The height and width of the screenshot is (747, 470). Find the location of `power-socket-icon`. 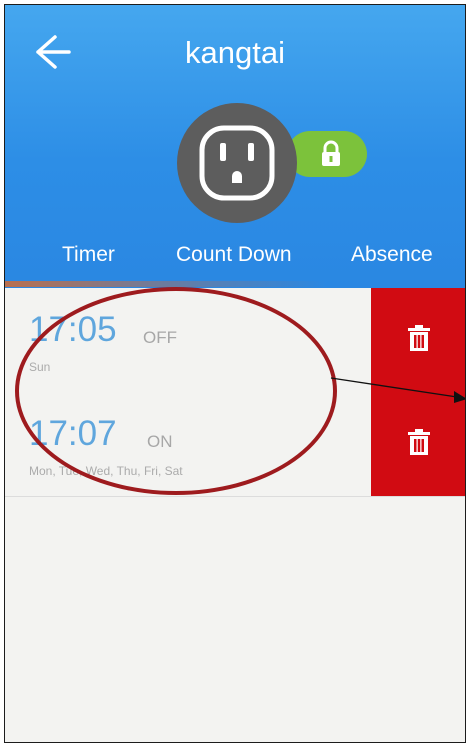

power-socket-icon is located at coordinates (237, 163).